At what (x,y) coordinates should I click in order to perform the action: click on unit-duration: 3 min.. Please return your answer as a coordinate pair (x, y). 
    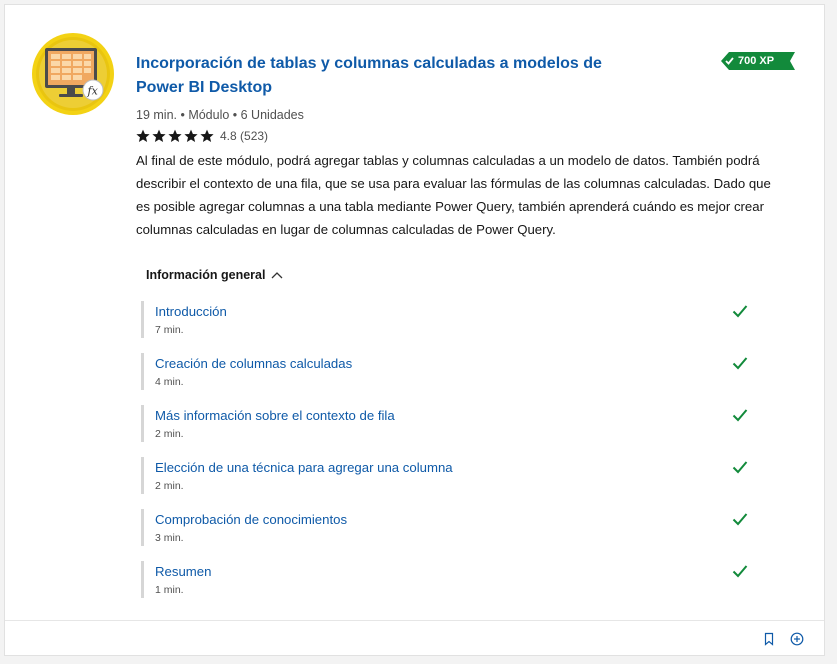
    Looking at the image, I should click on (169, 538).